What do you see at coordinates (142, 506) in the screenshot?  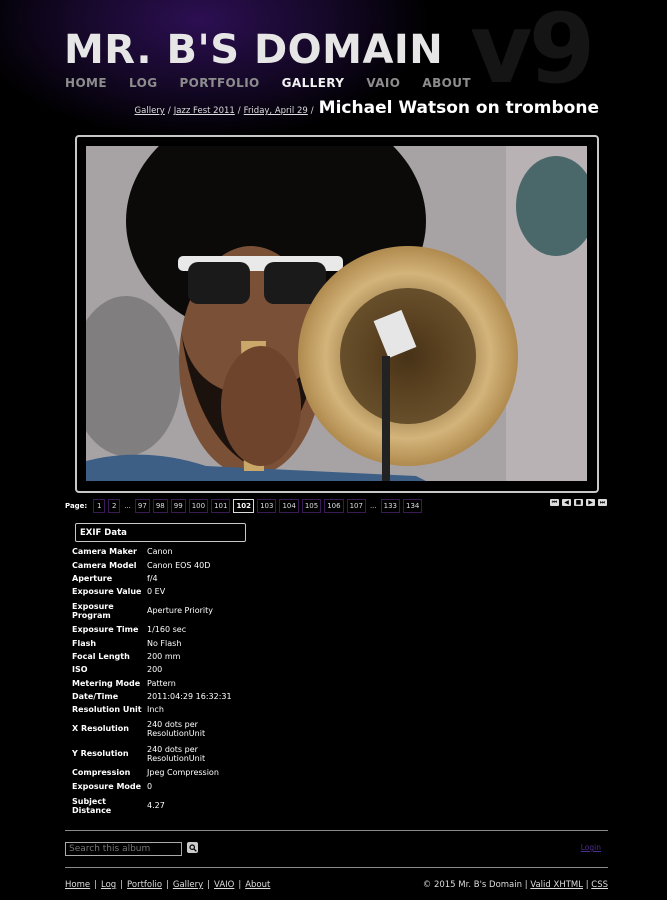 I see `page-link: 97` at bounding box center [142, 506].